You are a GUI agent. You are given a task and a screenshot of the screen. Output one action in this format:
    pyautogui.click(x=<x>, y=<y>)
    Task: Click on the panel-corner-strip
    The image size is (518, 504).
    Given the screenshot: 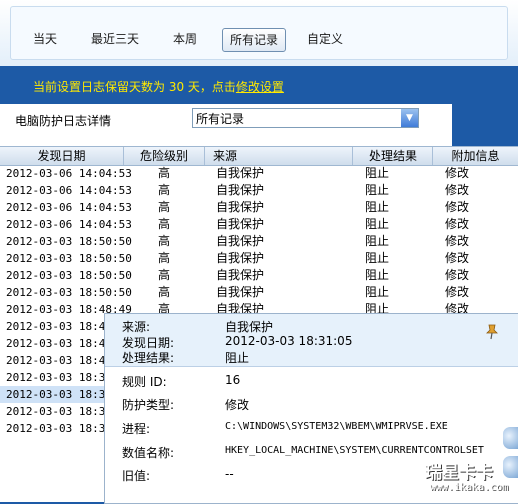 What is the action you would take?
    pyautogui.click(x=485, y=125)
    